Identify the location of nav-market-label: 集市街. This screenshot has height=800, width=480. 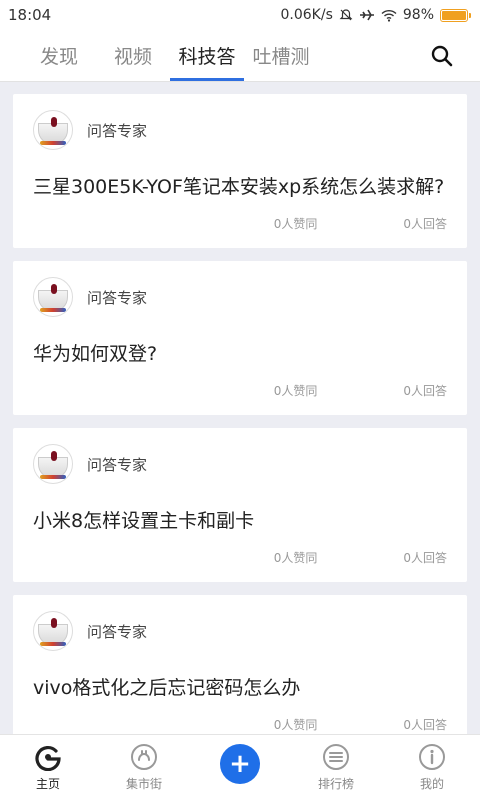
(143, 784).